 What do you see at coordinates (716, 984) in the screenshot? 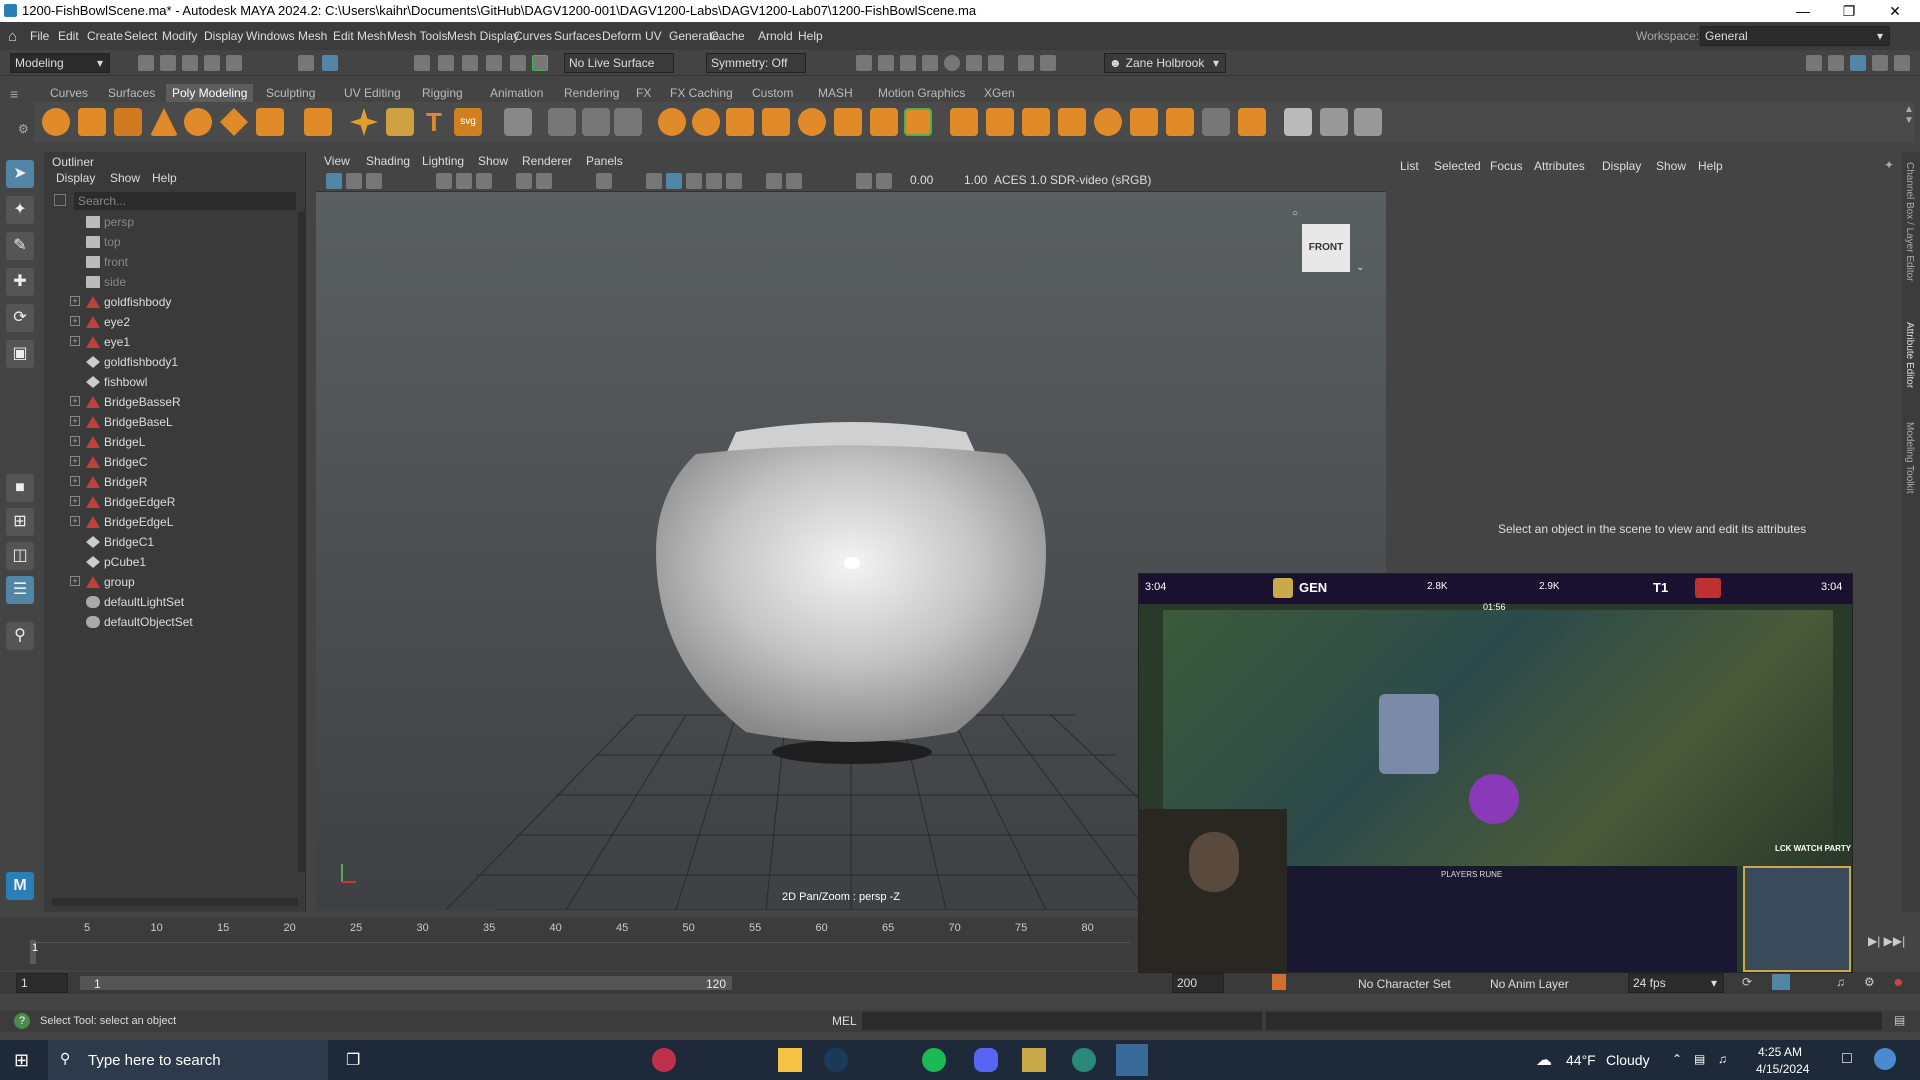
I see `inner-end-frame: 120` at bounding box center [716, 984].